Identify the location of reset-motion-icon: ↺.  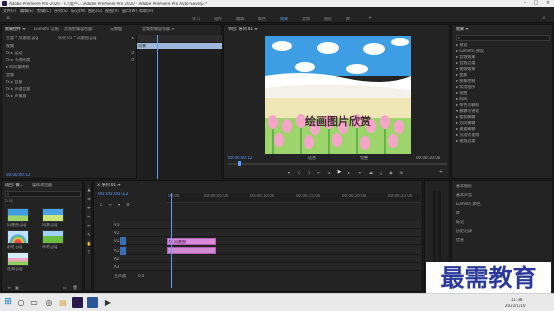
(132, 53).